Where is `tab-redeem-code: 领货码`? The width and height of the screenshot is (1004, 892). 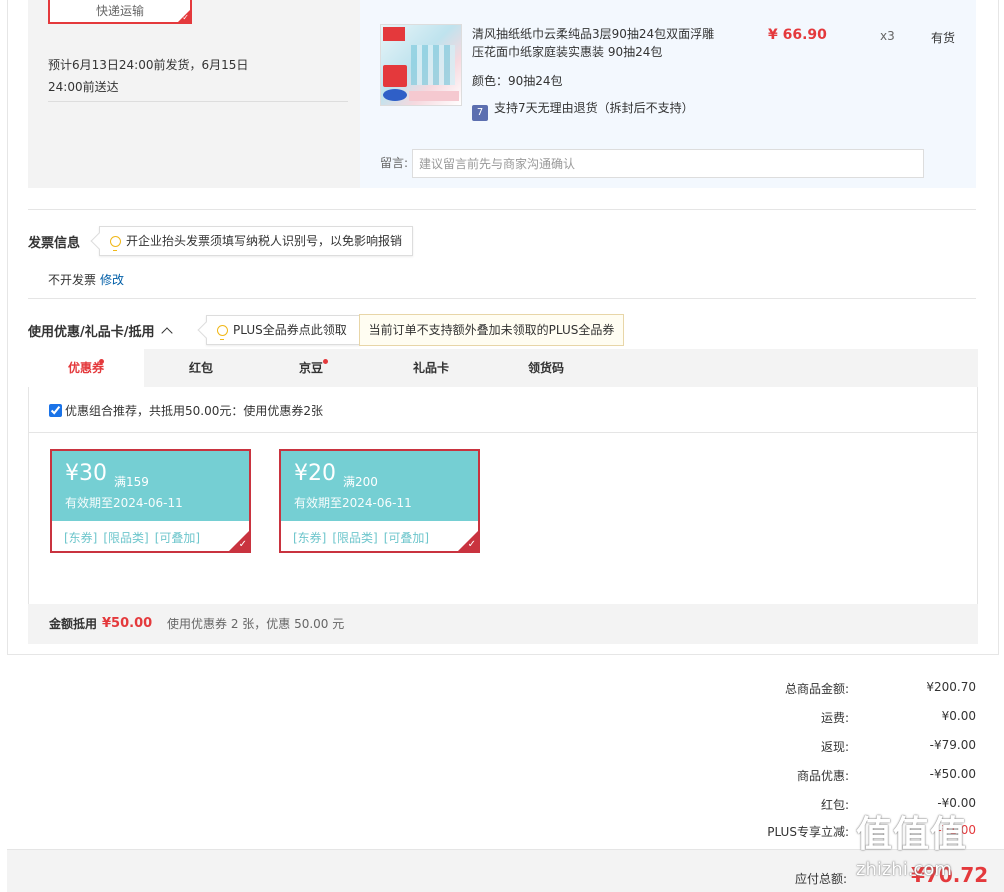 tab-redeem-code: 领货码 is located at coordinates (546, 368).